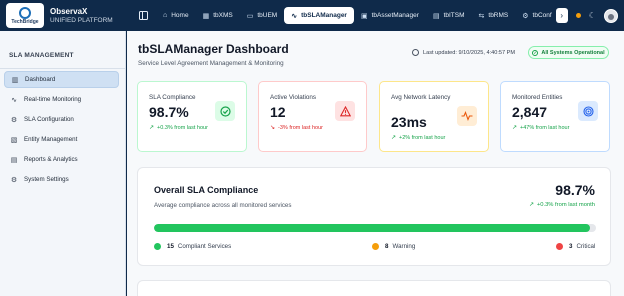 The width and height of the screenshot is (624, 296). I want to click on chevron-right-icon: ›, so click(562, 15).